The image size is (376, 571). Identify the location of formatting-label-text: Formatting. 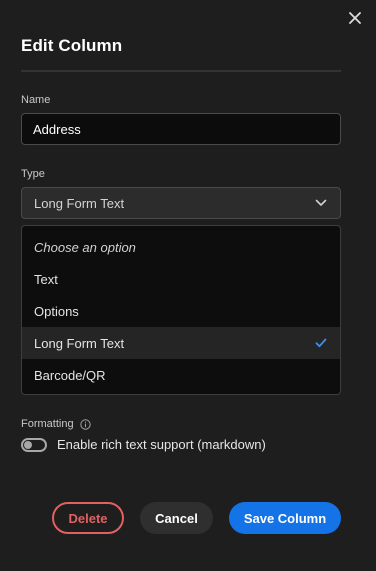
(47, 424).